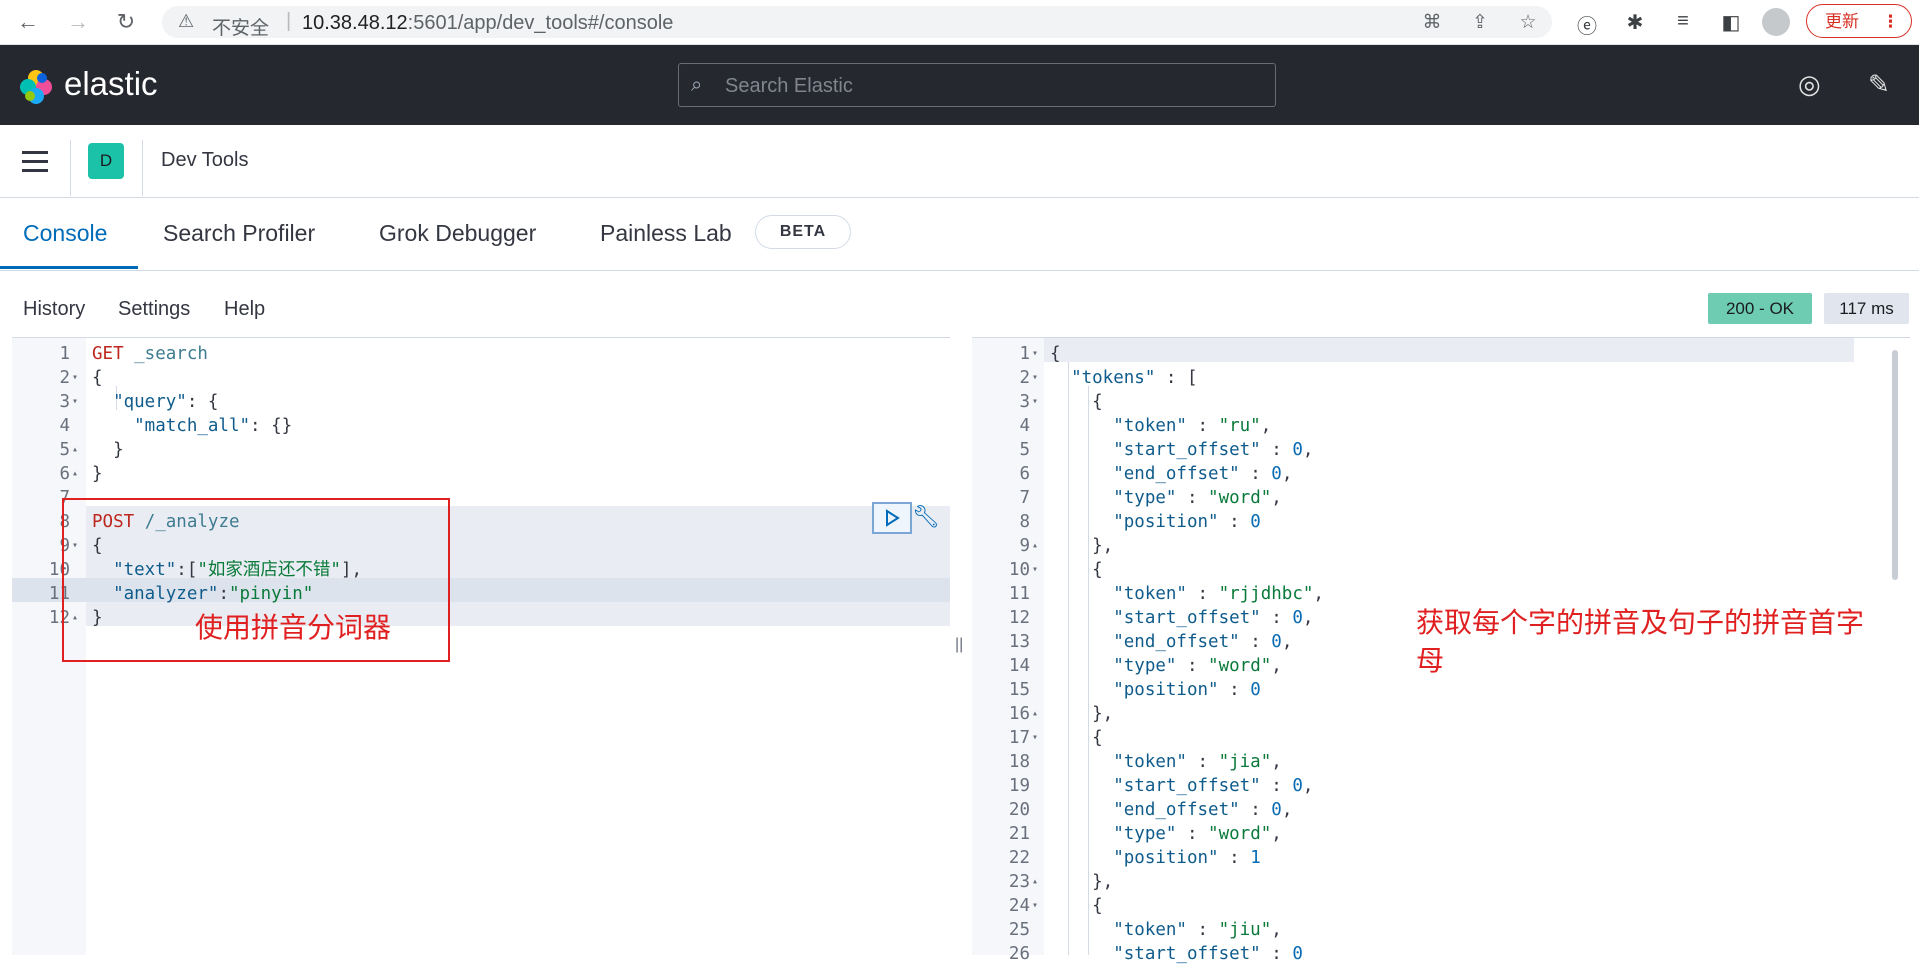 Image resolution: width=1919 pixels, height=966 pixels. Describe the element at coordinates (1441, 450) in the screenshot. I see `code-line: 5 "start_offset" : 0,` at that location.